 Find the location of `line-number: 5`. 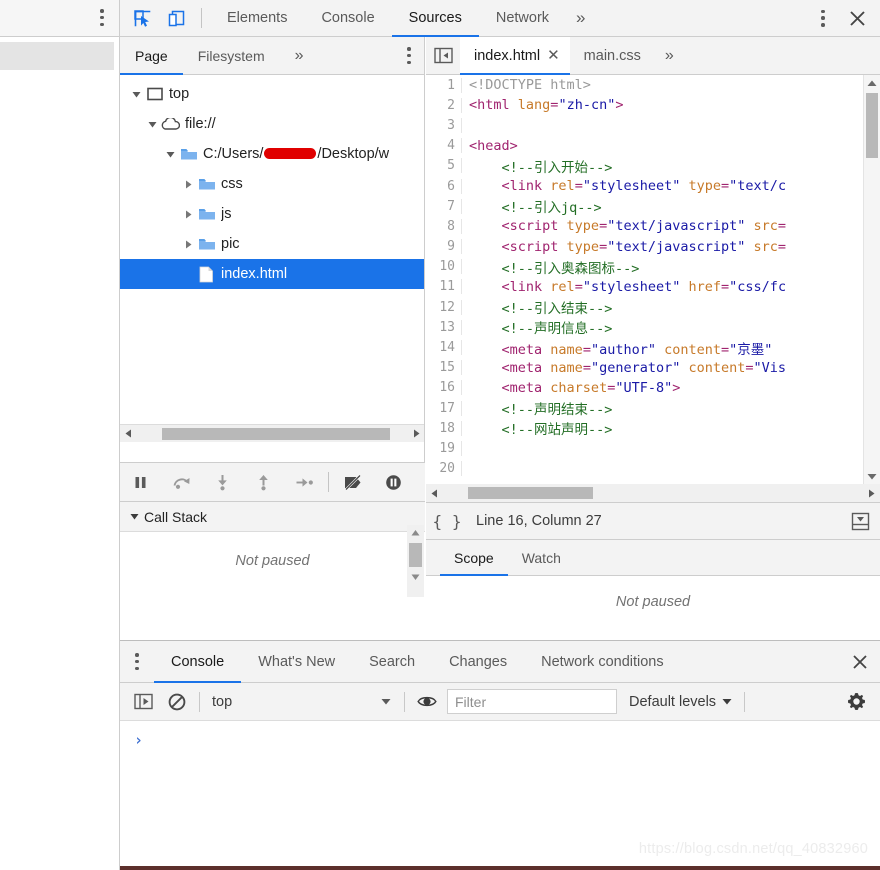

line-number: 5 is located at coordinates (444, 166).